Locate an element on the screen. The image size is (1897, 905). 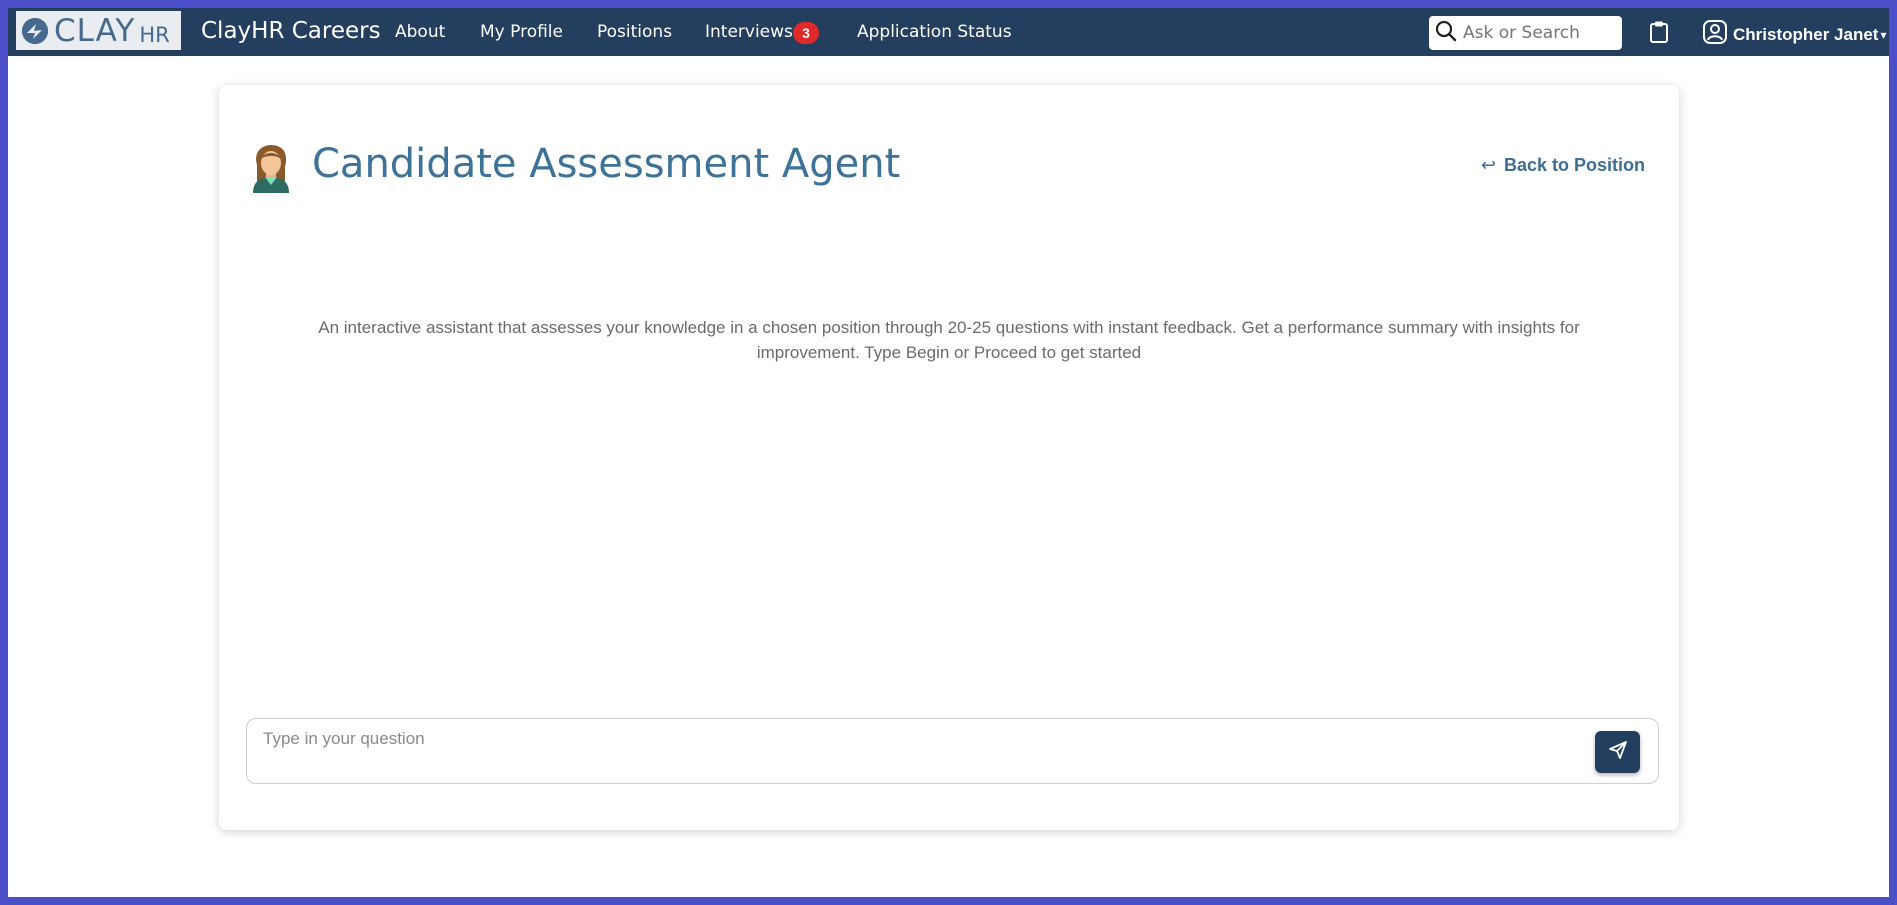
nav-about: About is located at coordinates (420, 32).